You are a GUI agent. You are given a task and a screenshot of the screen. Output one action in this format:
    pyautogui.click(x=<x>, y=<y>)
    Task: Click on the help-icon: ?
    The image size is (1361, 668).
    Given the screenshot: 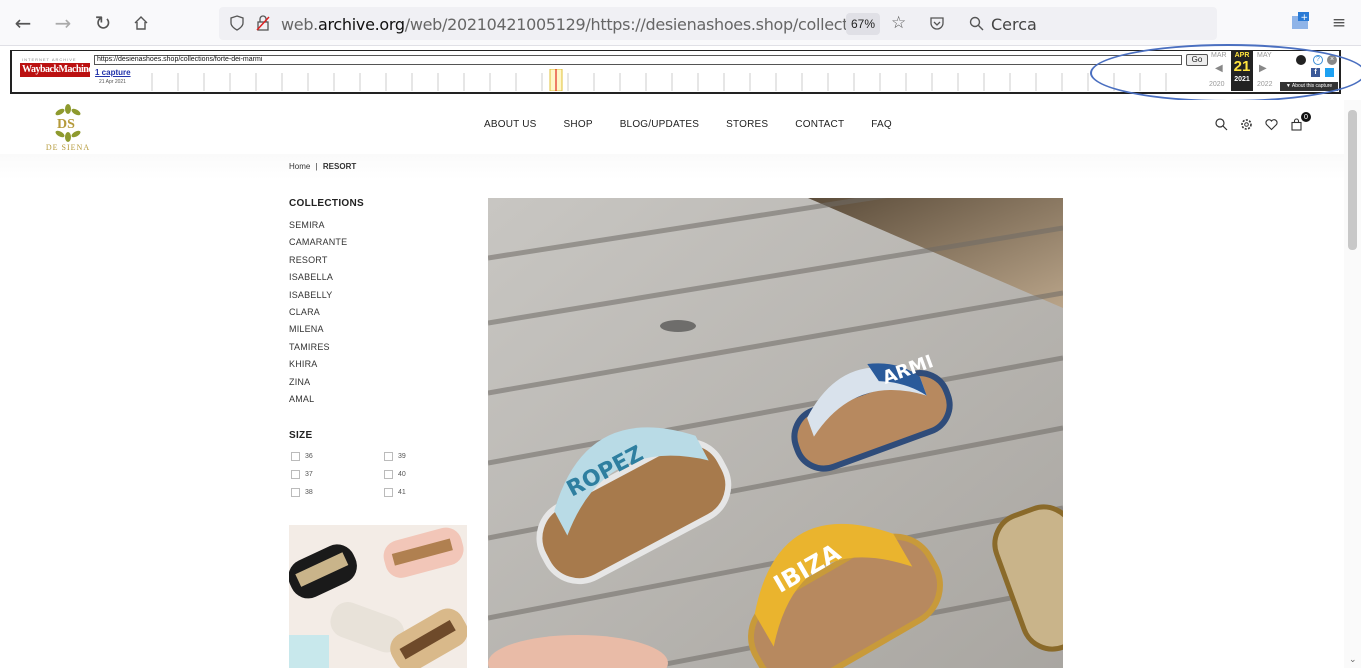 What is the action you would take?
    pyautogui.click(x=1318, y=60)
    